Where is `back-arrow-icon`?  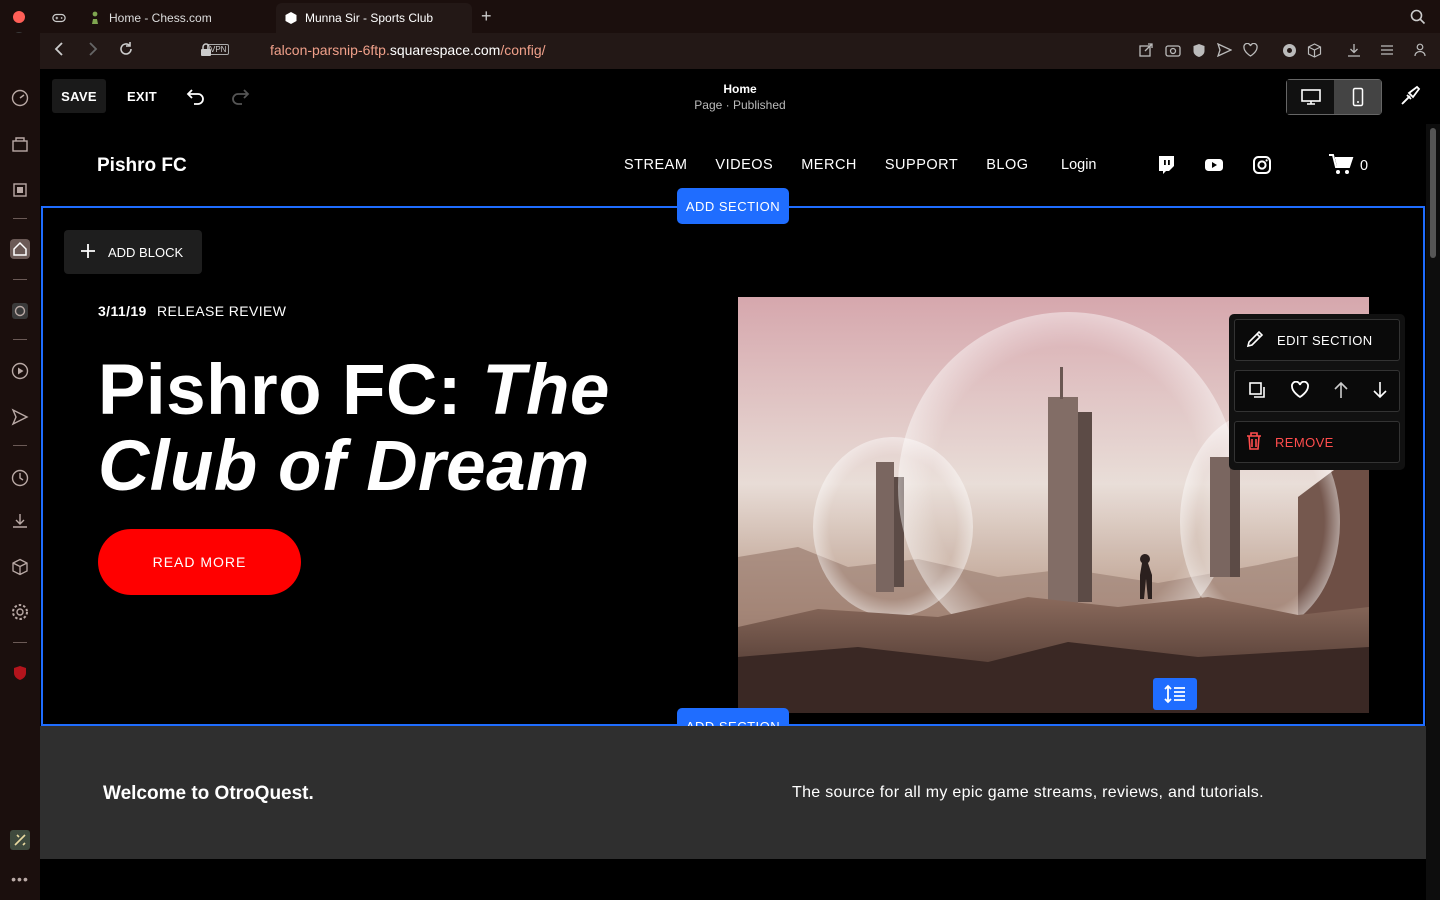
back-arrow-icon is located at coordinates (59, 51).